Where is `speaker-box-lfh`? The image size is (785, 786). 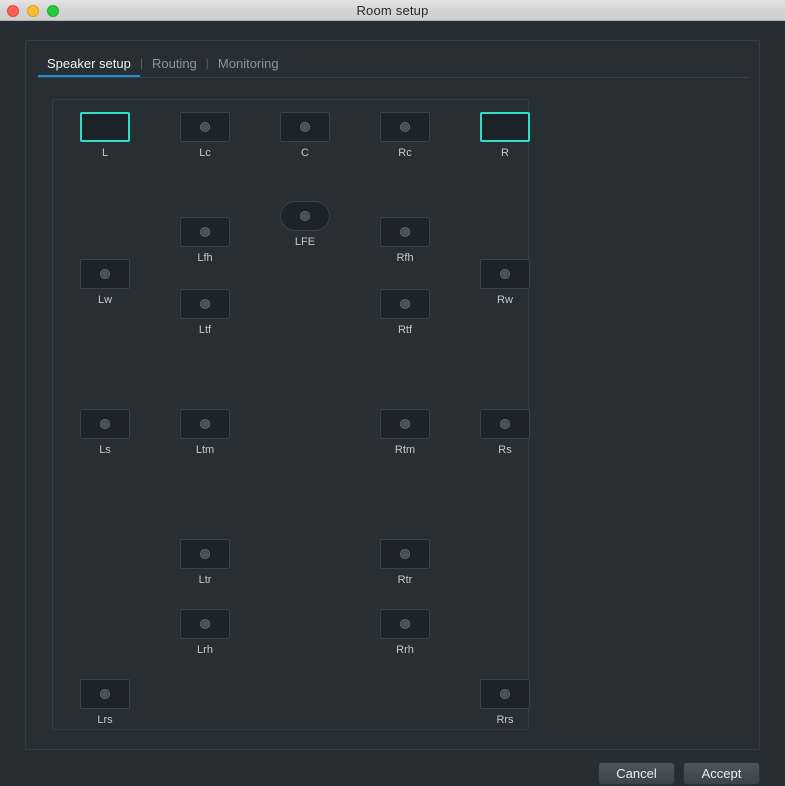
speaker-box-lfh is located at coordinates (205, 232).